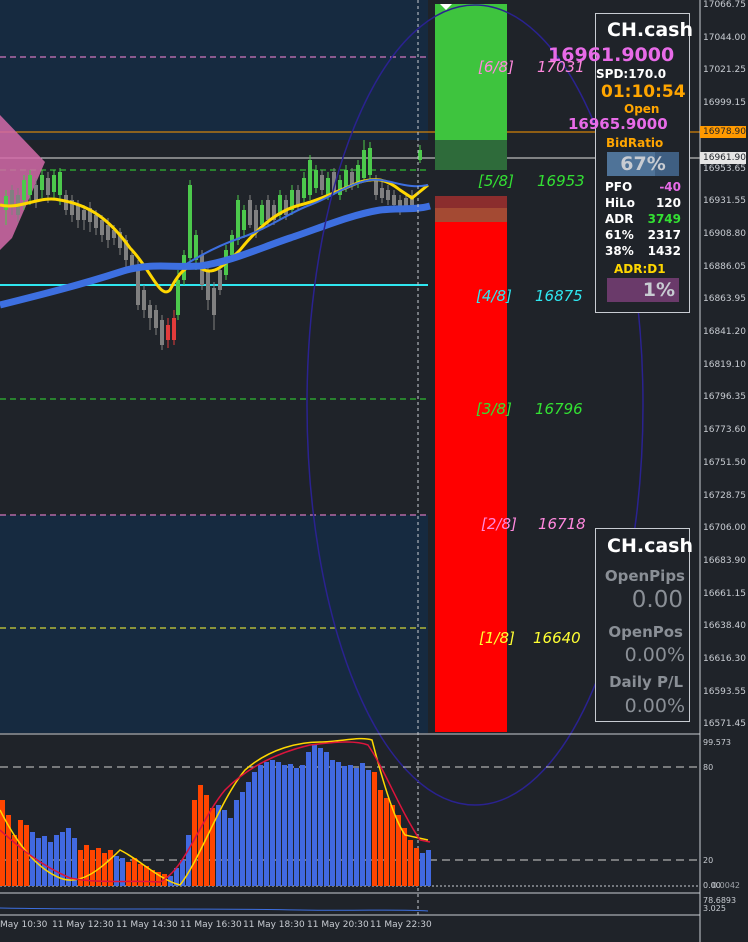  What do you see at coordinates (650, 546) in the screenshot?
I see `pl-symbol-title: CH.cash` at bounding box center [650, 546].